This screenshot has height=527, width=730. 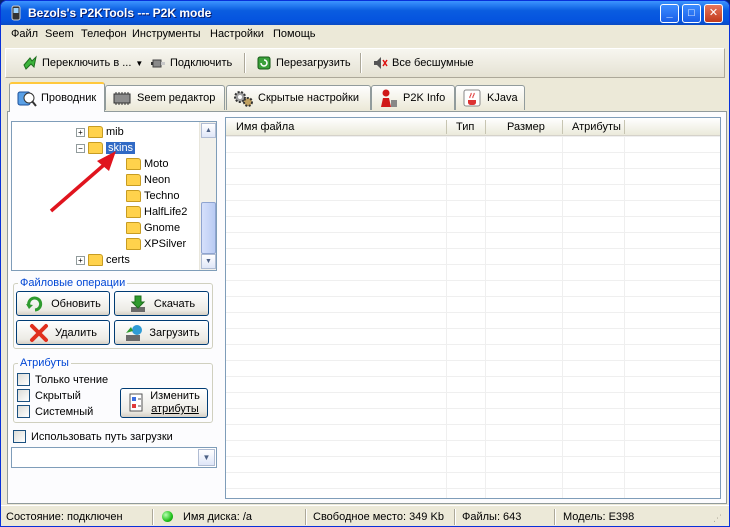 I want to click on close-button: ✕, so click(x=713, y=13).